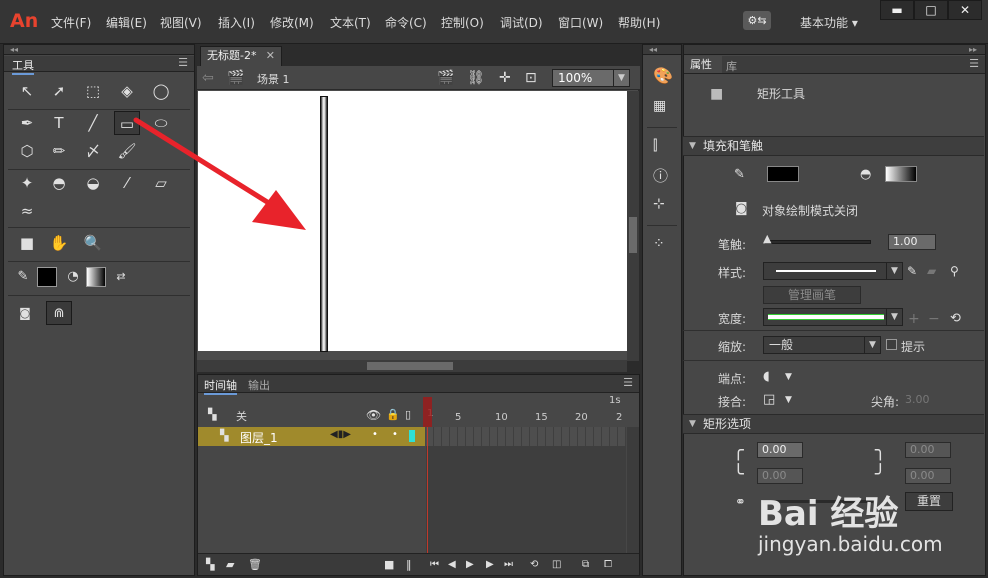 The width and height of the screenshot is (988, 578). What do you see at coordinates (965, 10) in the screenshot?
I see `close-button: ✕` at bounding box center [965, 10].